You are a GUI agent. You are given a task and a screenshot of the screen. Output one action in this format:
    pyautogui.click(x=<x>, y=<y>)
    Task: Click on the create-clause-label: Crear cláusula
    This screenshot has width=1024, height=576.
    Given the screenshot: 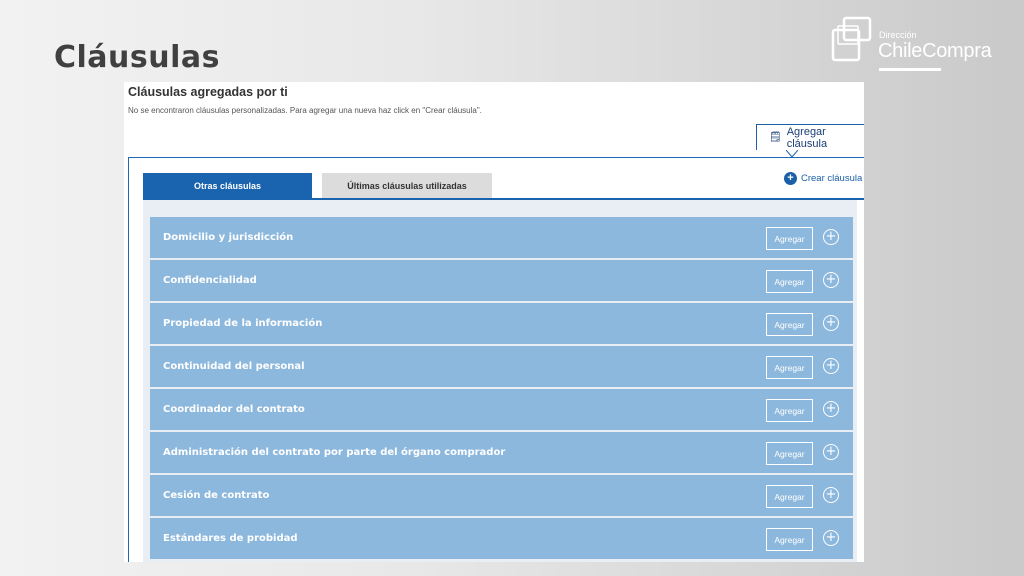 What is the action you would take?
    pyautogui.click(x=832, y=178)
    